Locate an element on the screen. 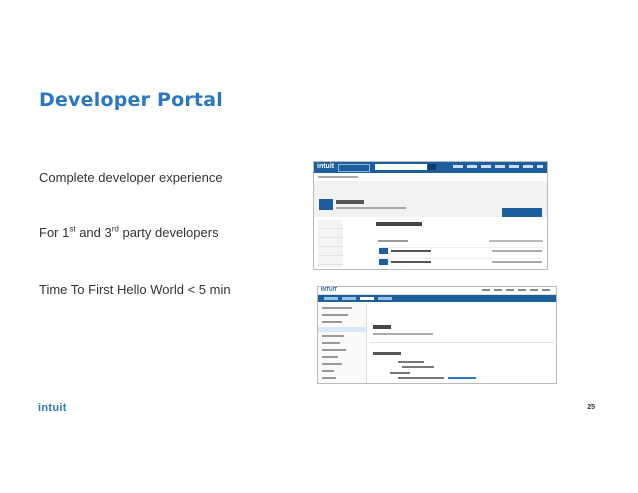  bullet-hello-world: Time To First Hello World < 5 min is located at coordinates (135, 289).